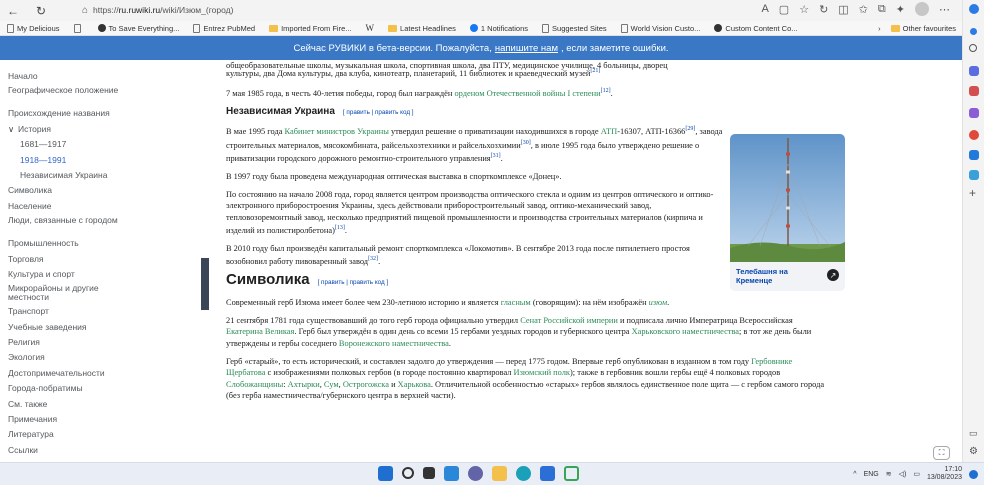 The image size is (984, 485). What do you see at coordinates (496, 156) in the screenshot?
I see `ref-31: [31]` at bounding box center [496, 156].